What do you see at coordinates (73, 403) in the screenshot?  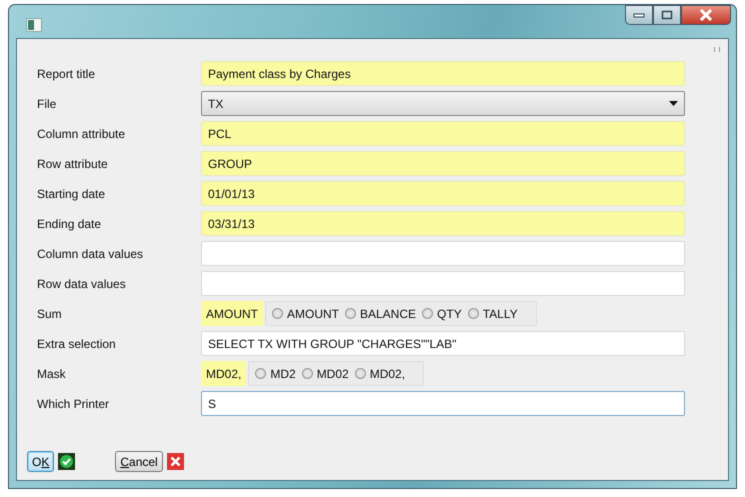 I see `field-label: Which Printer` at bounding box center [73, 403].